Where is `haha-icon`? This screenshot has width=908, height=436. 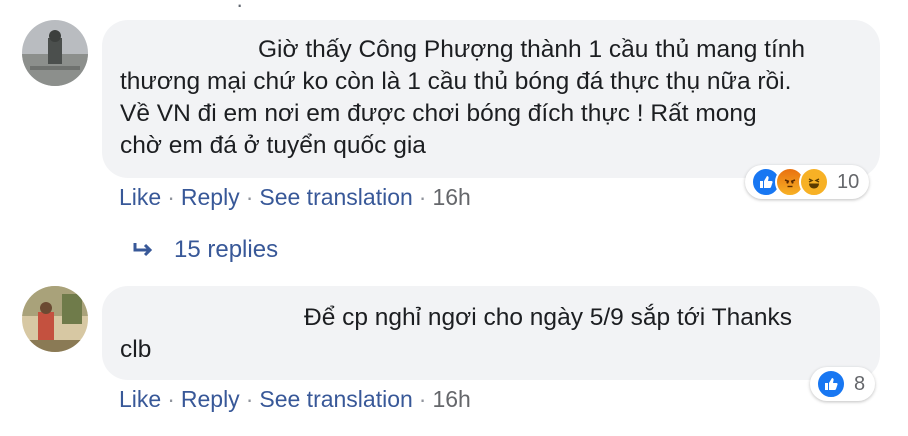
haha-icon is located at coordinates (814, 182).